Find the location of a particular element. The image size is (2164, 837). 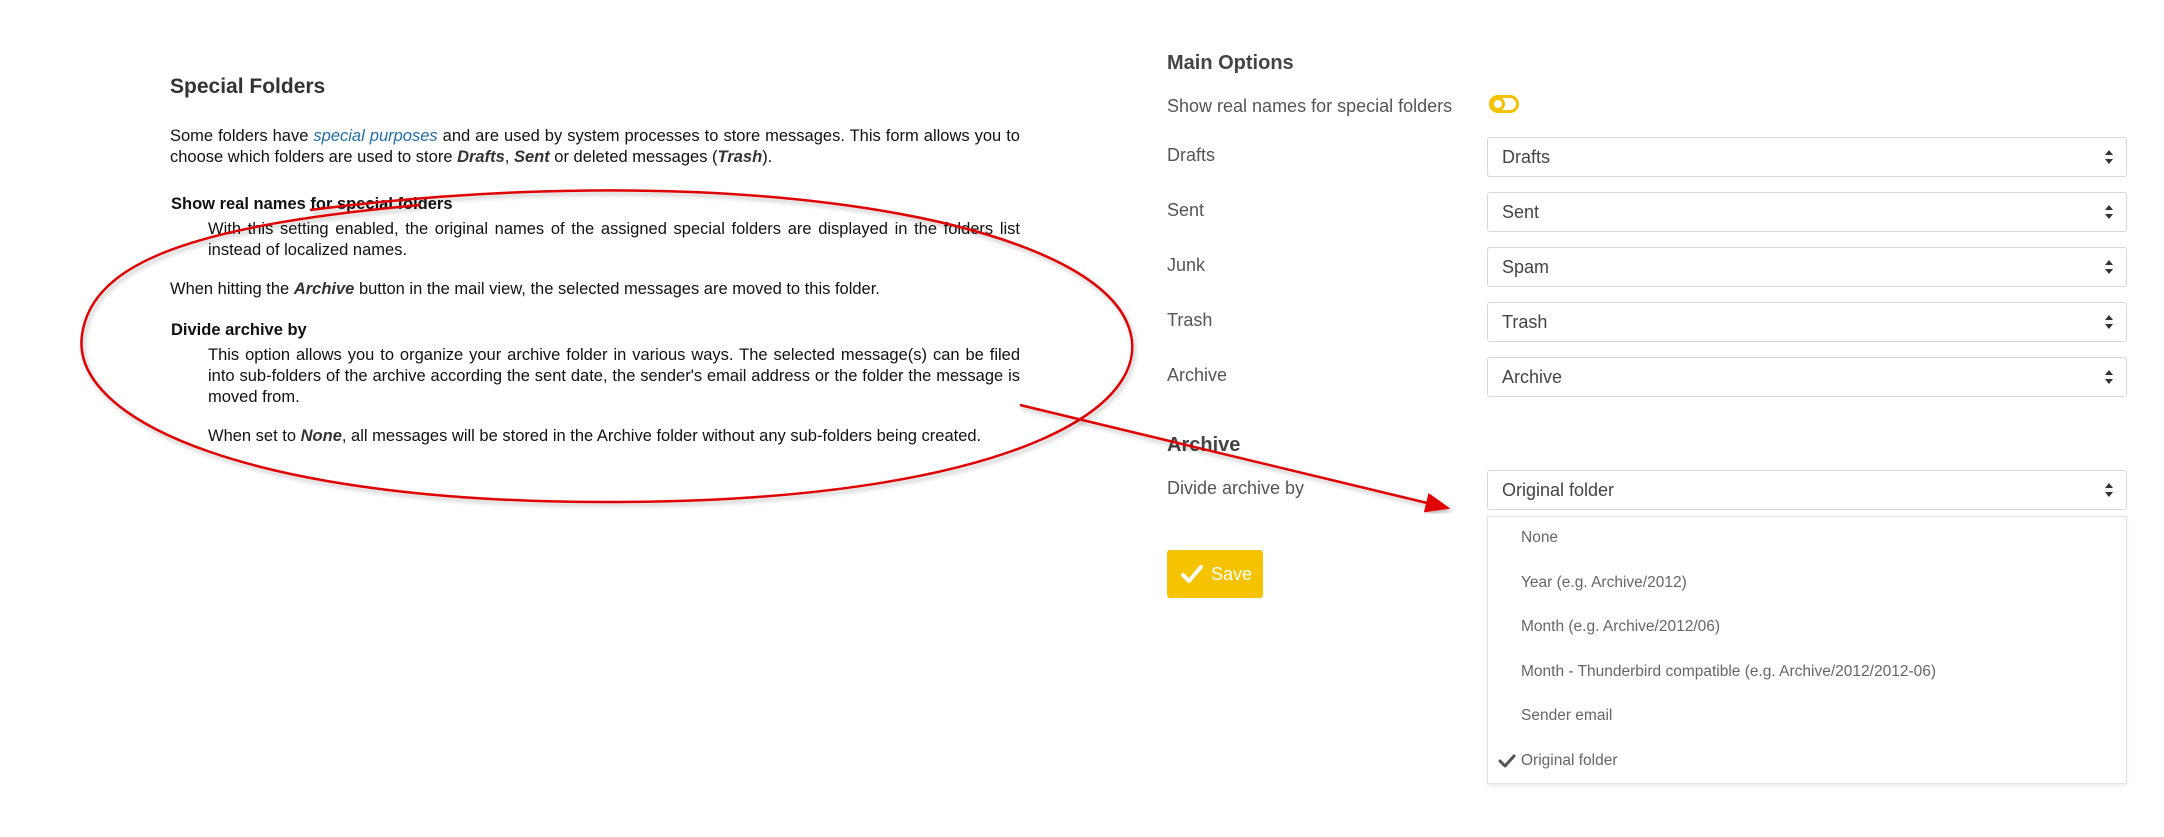

option-month: Month (e.g. Archive/2012/06) is located at coordinates (1620, 627).